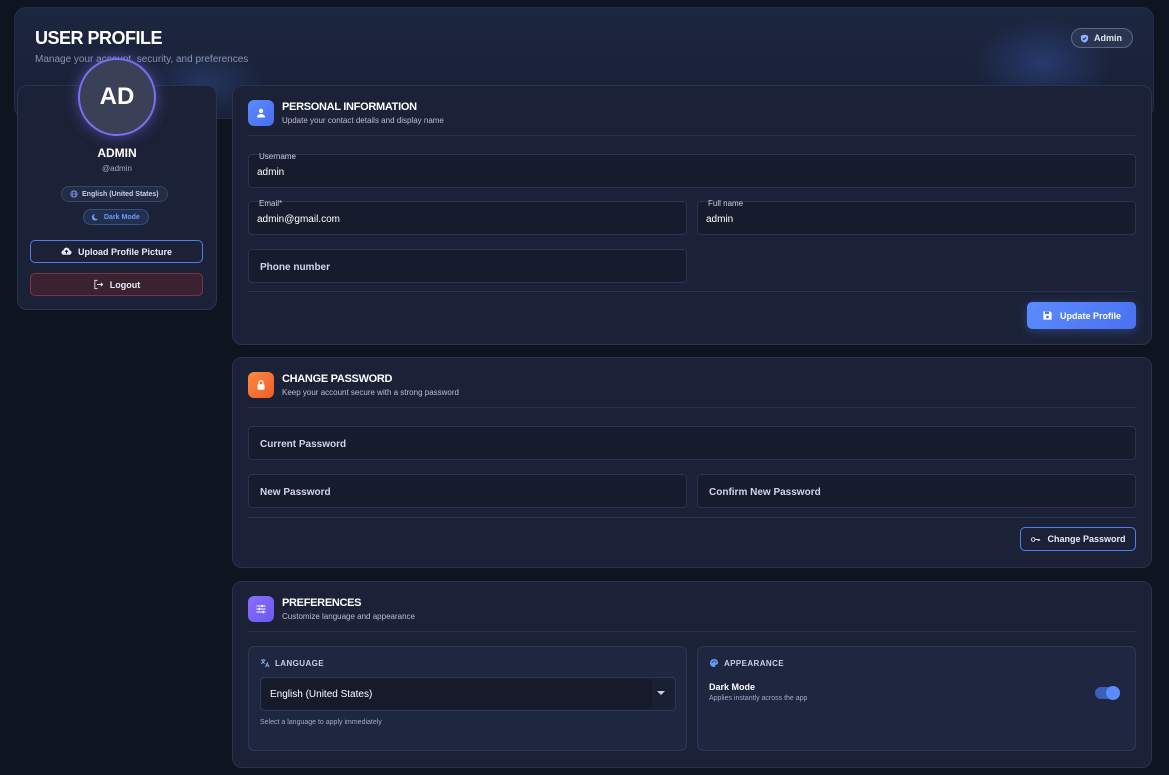 The image size is (1169, 775). What do you see at coordinates (261, 385) in the screenshot?
I see `lock-icon` at bounding box center [261, 385].